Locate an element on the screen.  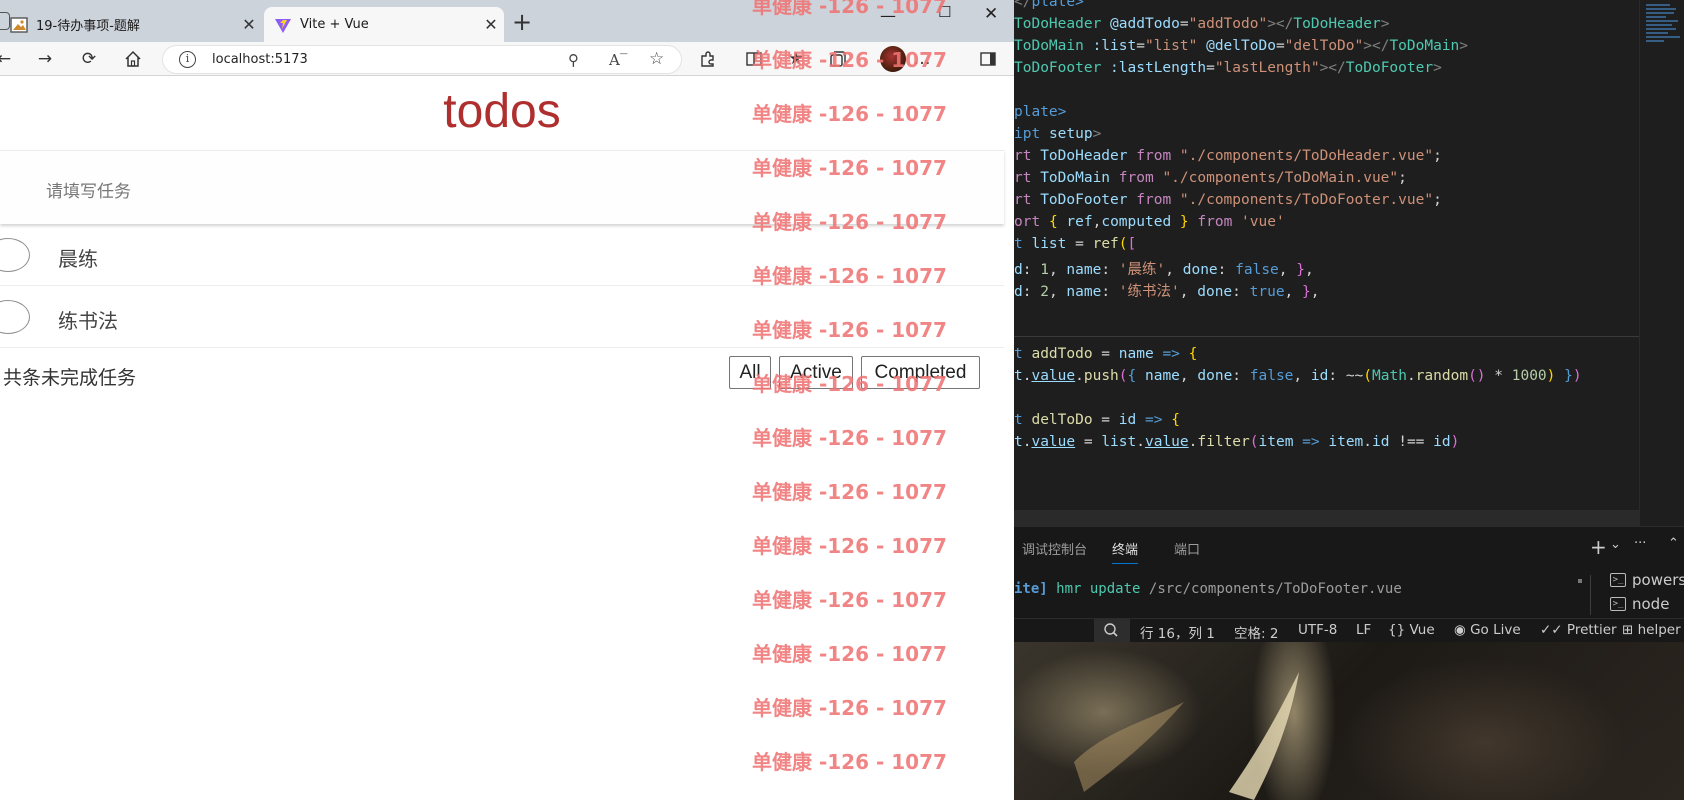
code-token: ToDoMain is located at coordinates (1049, 46).